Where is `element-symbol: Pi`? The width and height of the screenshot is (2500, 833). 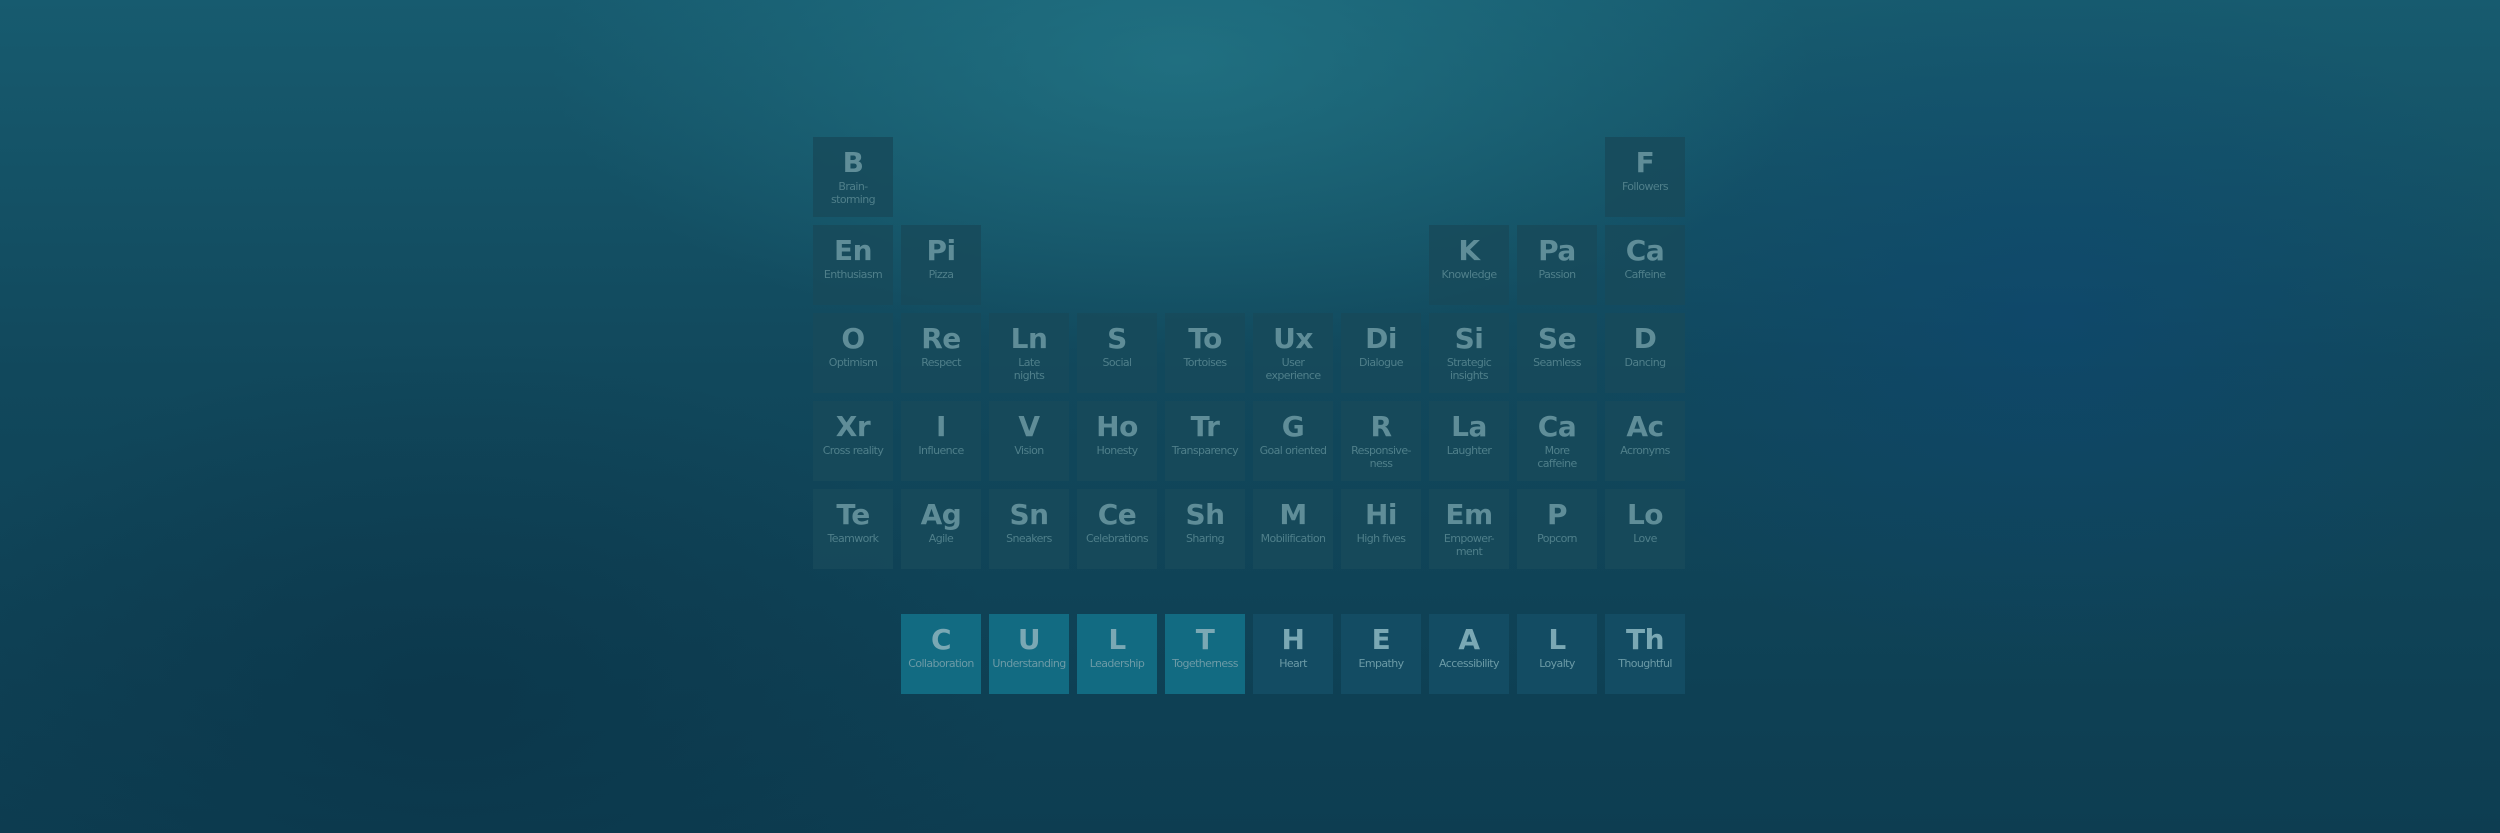 element-symbol: Pi is located at coordinates (941, 250).